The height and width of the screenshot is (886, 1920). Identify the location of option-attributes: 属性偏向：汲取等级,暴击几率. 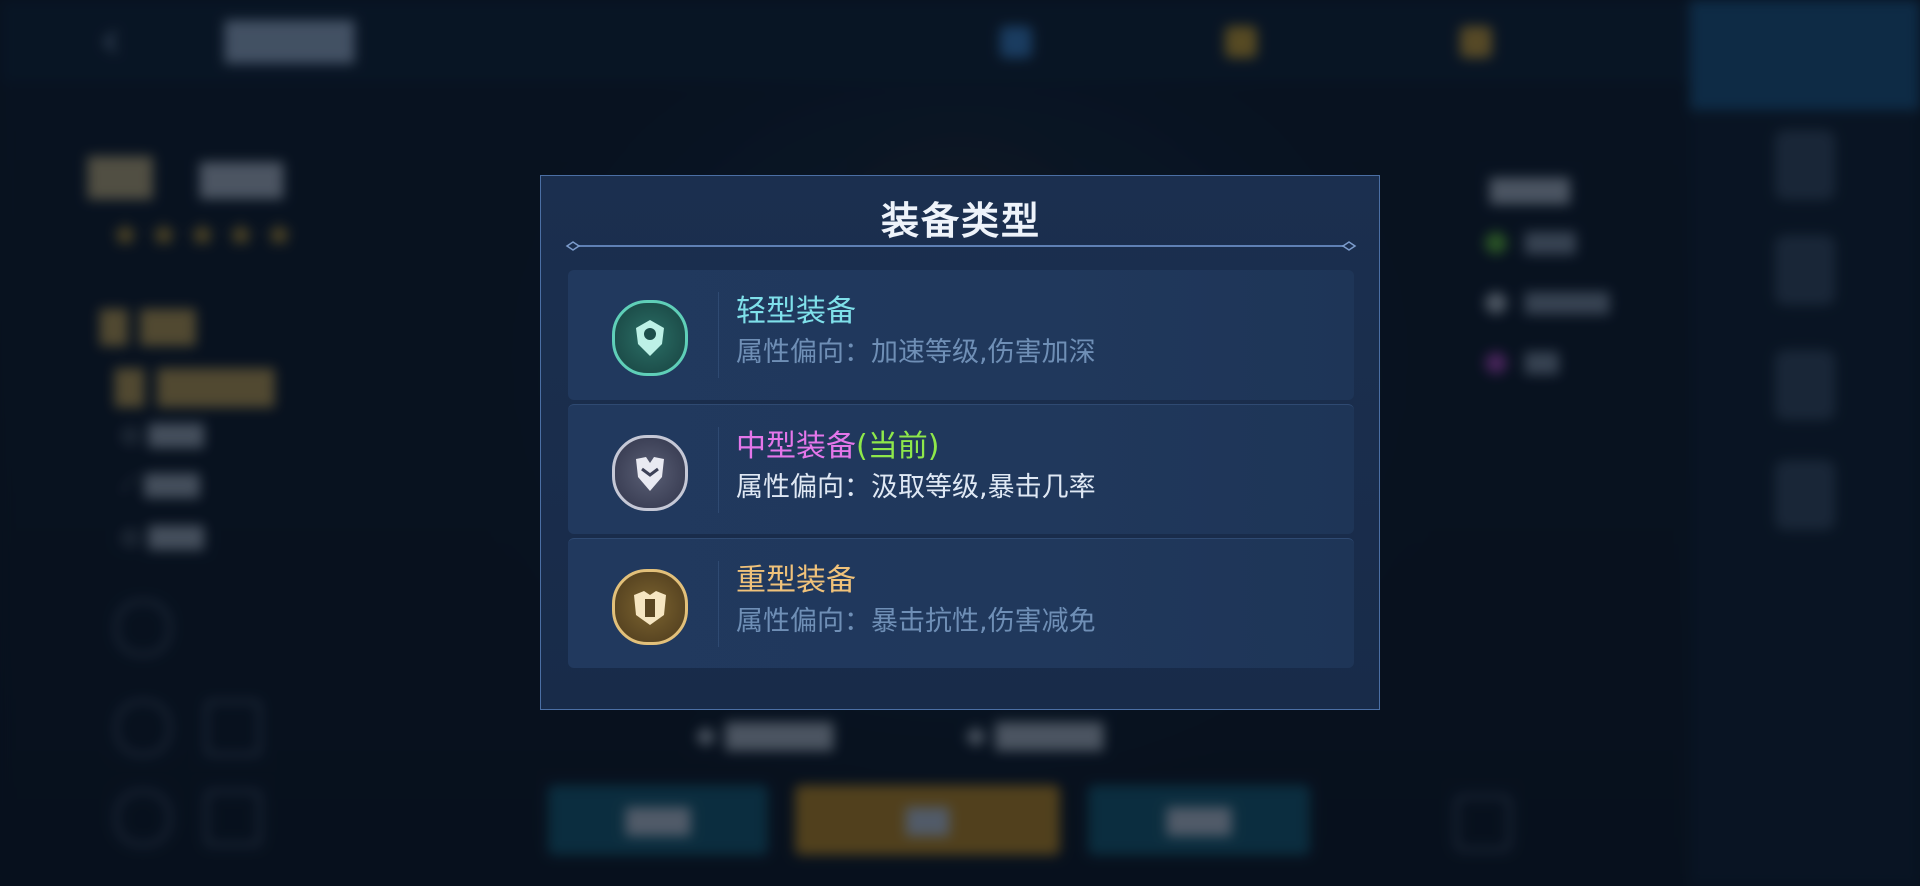
(916, 484).